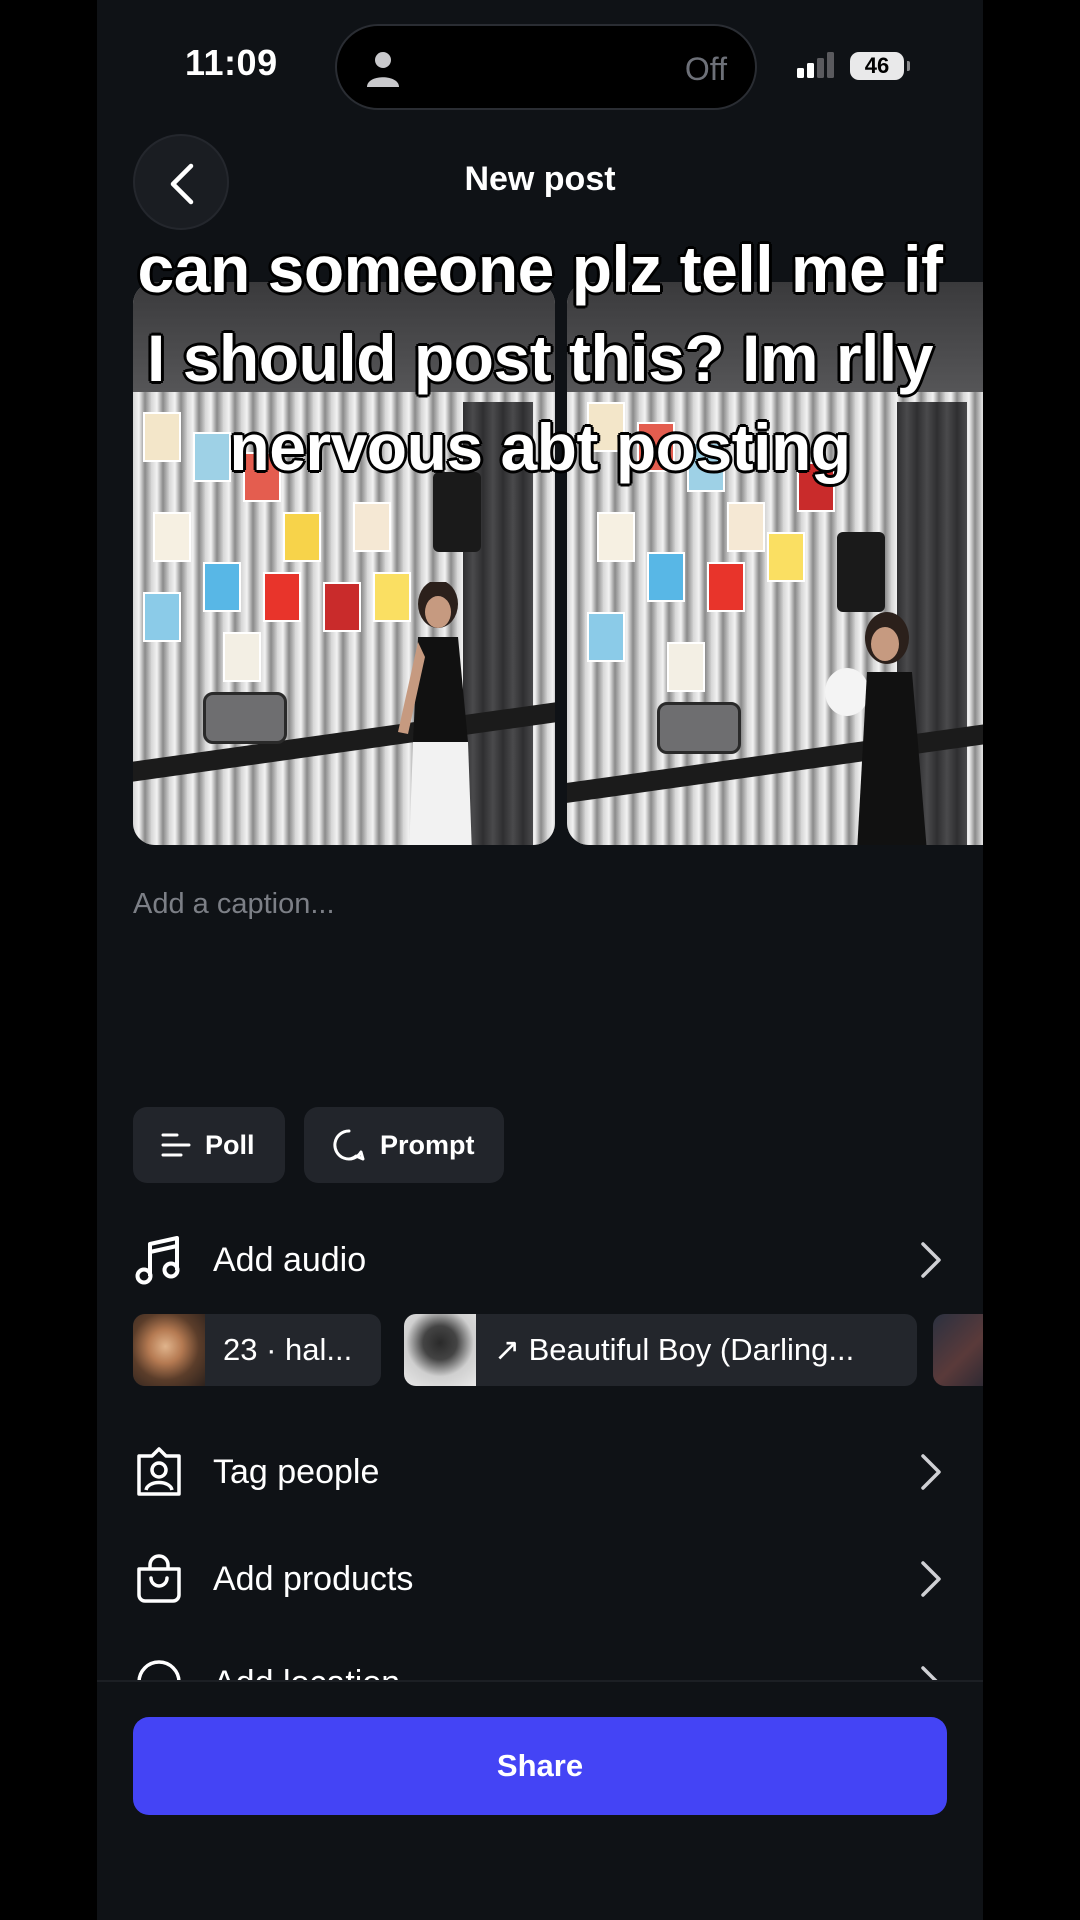 The image size is (1080, 1920). I want to click on poll-label: Poll, so click(230, 1144).